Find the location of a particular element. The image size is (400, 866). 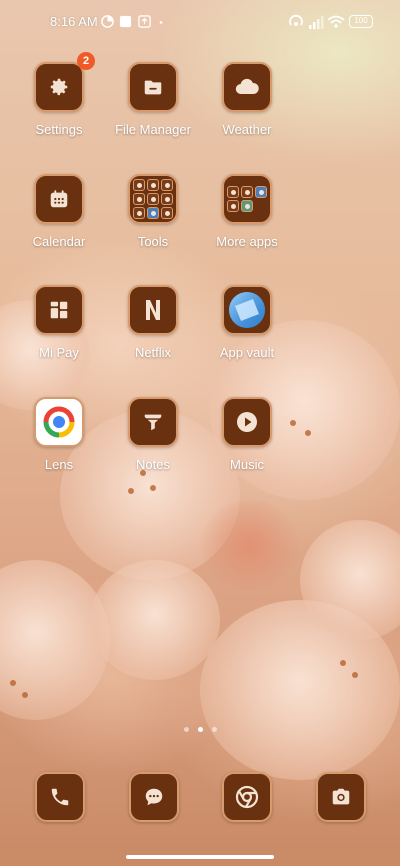

hotspot-icon is located at coordinates (296, 20).